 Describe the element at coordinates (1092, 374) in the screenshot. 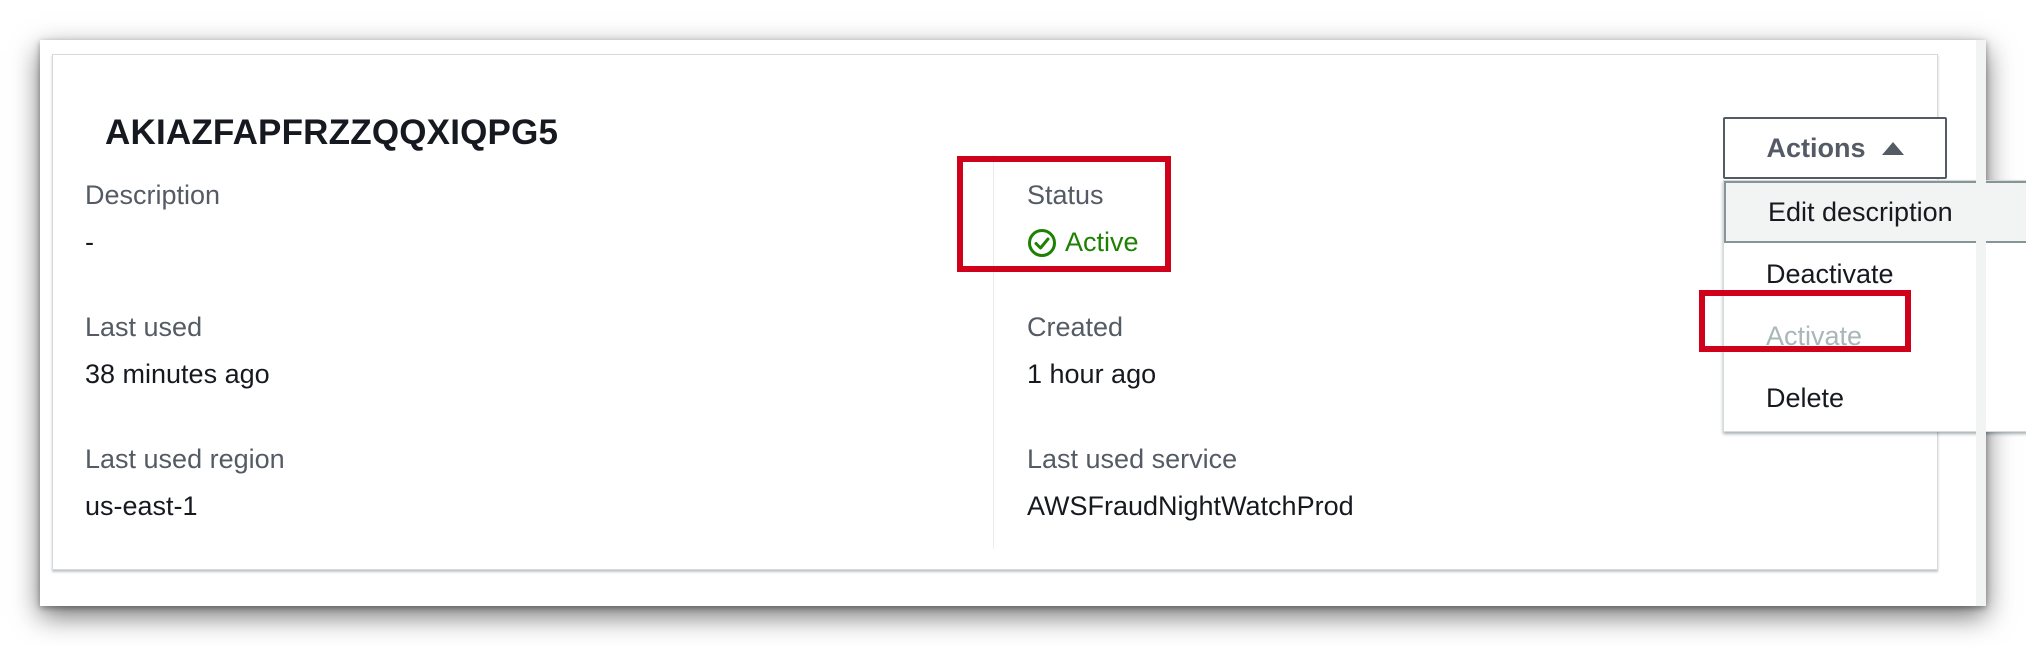

I see `created-value: 1 hour ago` at that location.